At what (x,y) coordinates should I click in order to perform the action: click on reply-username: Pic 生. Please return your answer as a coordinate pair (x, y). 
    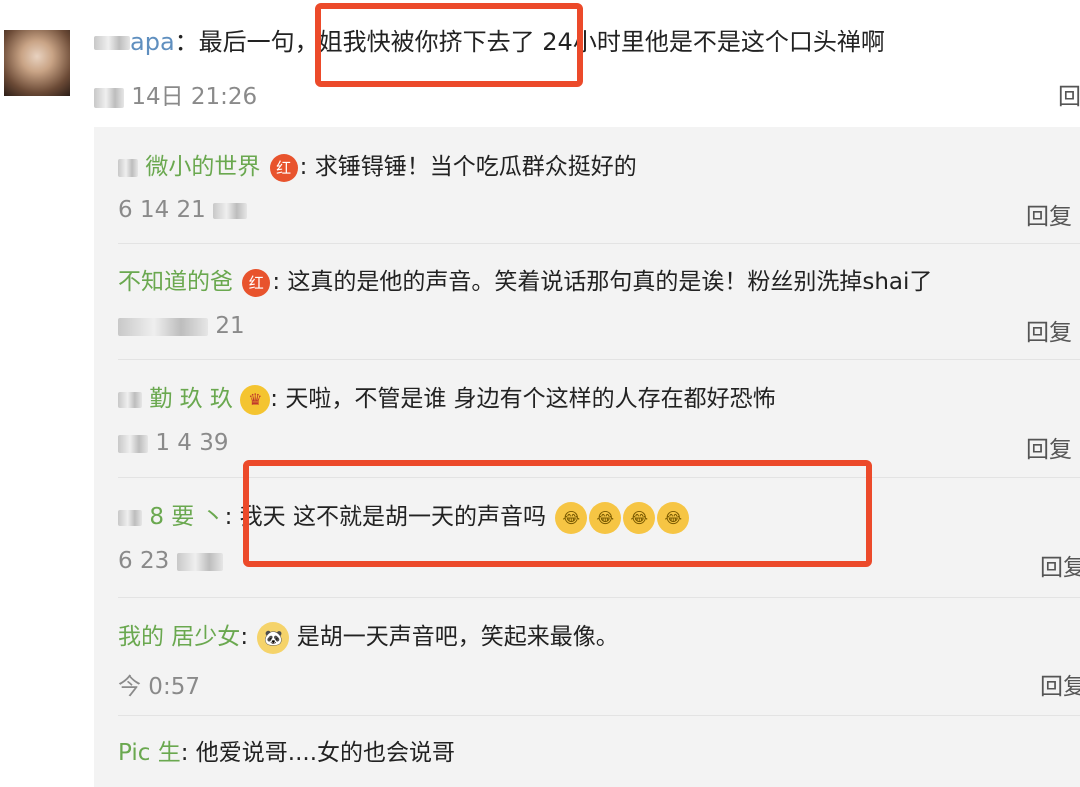
    Looking at the image, I should click on (149, 753).